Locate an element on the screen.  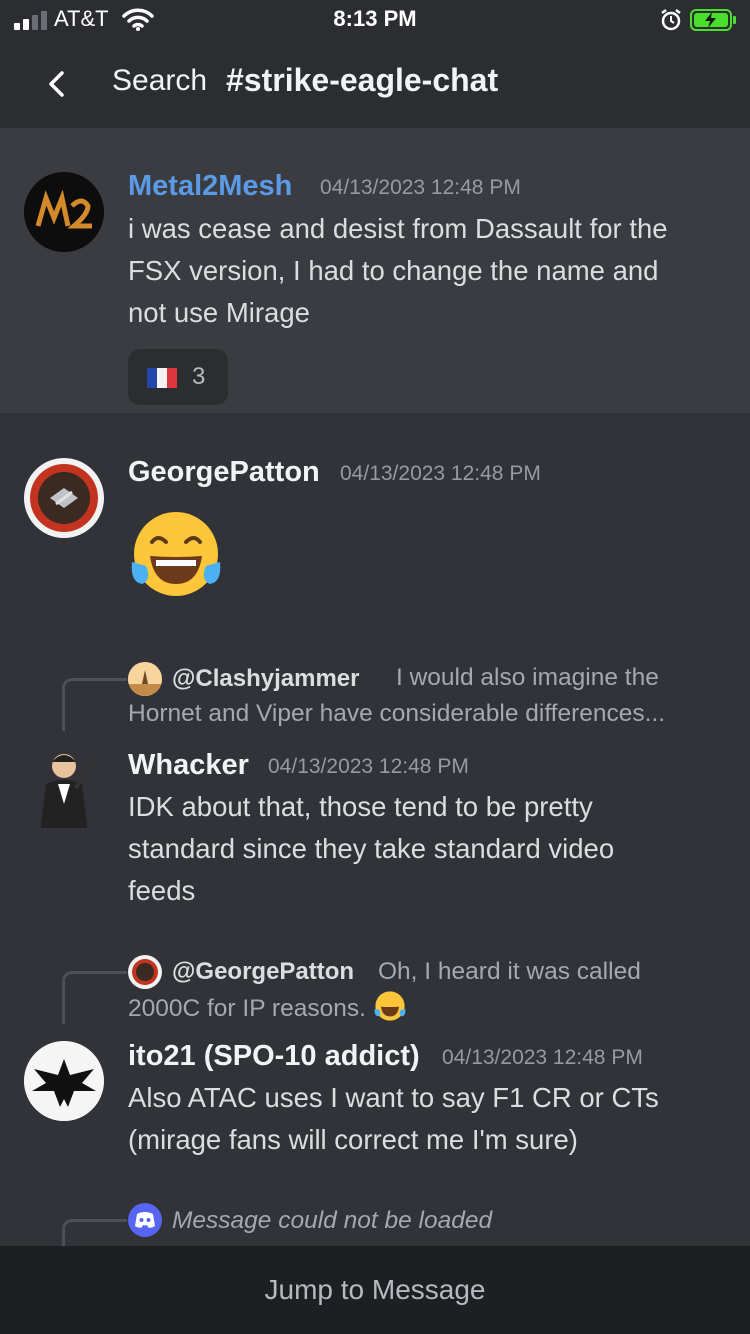
eagle-silhouette-icon is located at coordinates (64, 1081).